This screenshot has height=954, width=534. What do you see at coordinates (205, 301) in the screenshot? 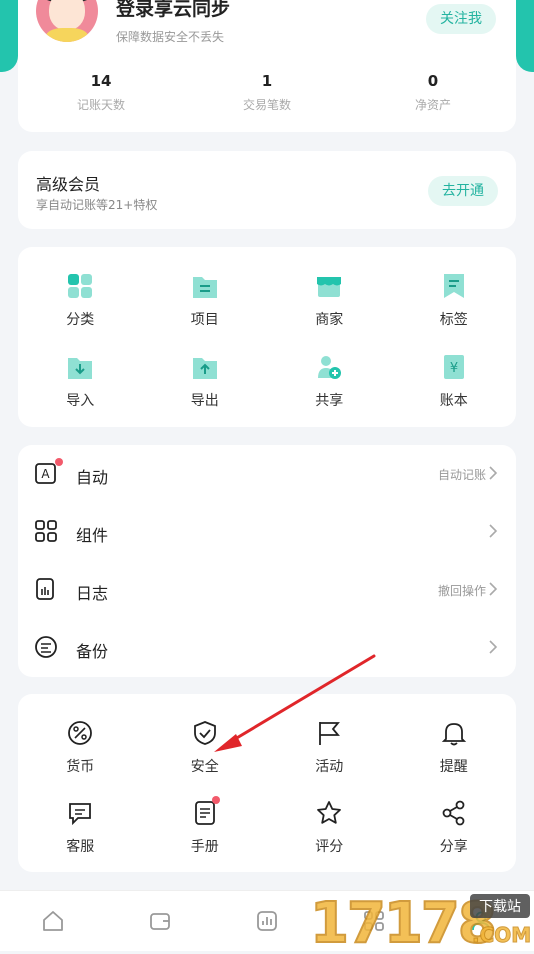
I see `grid-item-project: 项目` at bounding box center [205, 301].